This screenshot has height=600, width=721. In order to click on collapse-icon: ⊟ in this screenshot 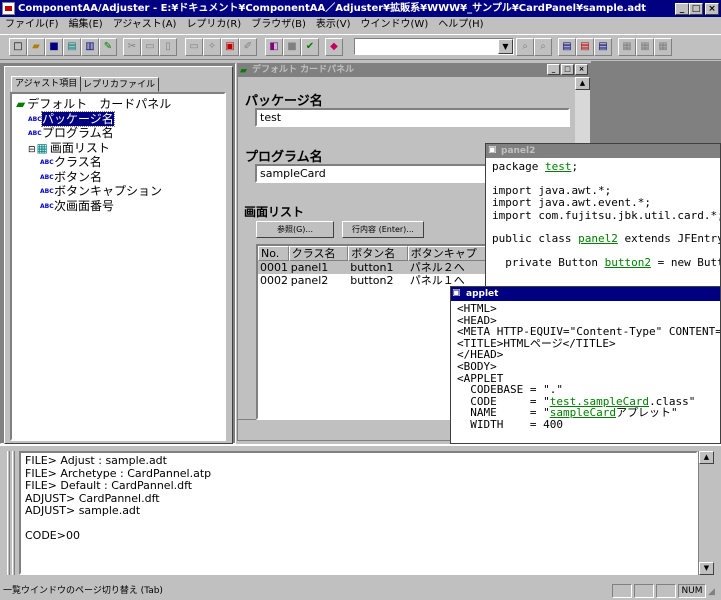, I will do `click(32, 150)`.